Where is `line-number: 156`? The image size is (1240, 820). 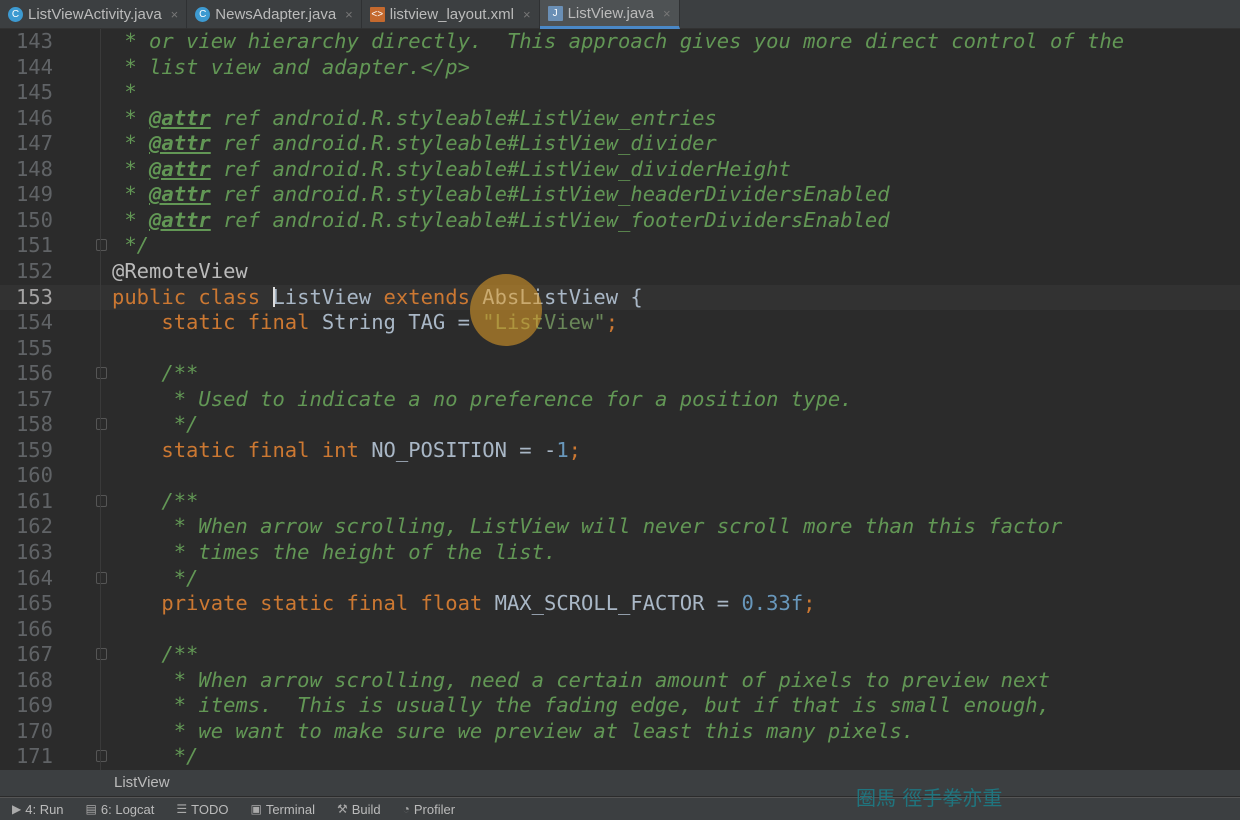
line-number: 156 is located at coordinates (34, 373).